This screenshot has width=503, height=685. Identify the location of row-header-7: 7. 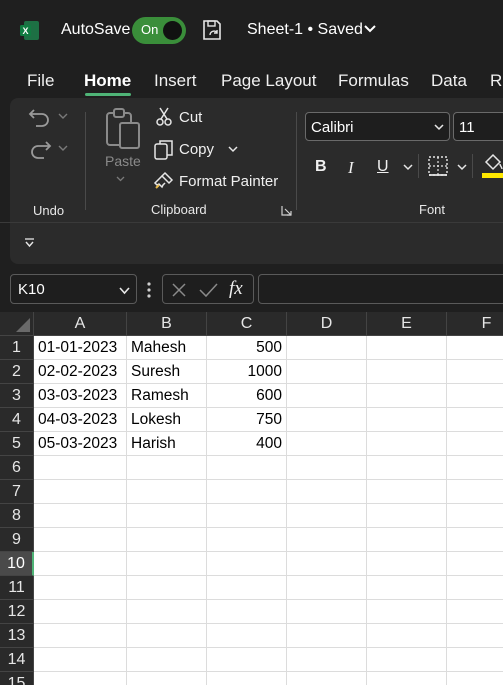
(17, 492).